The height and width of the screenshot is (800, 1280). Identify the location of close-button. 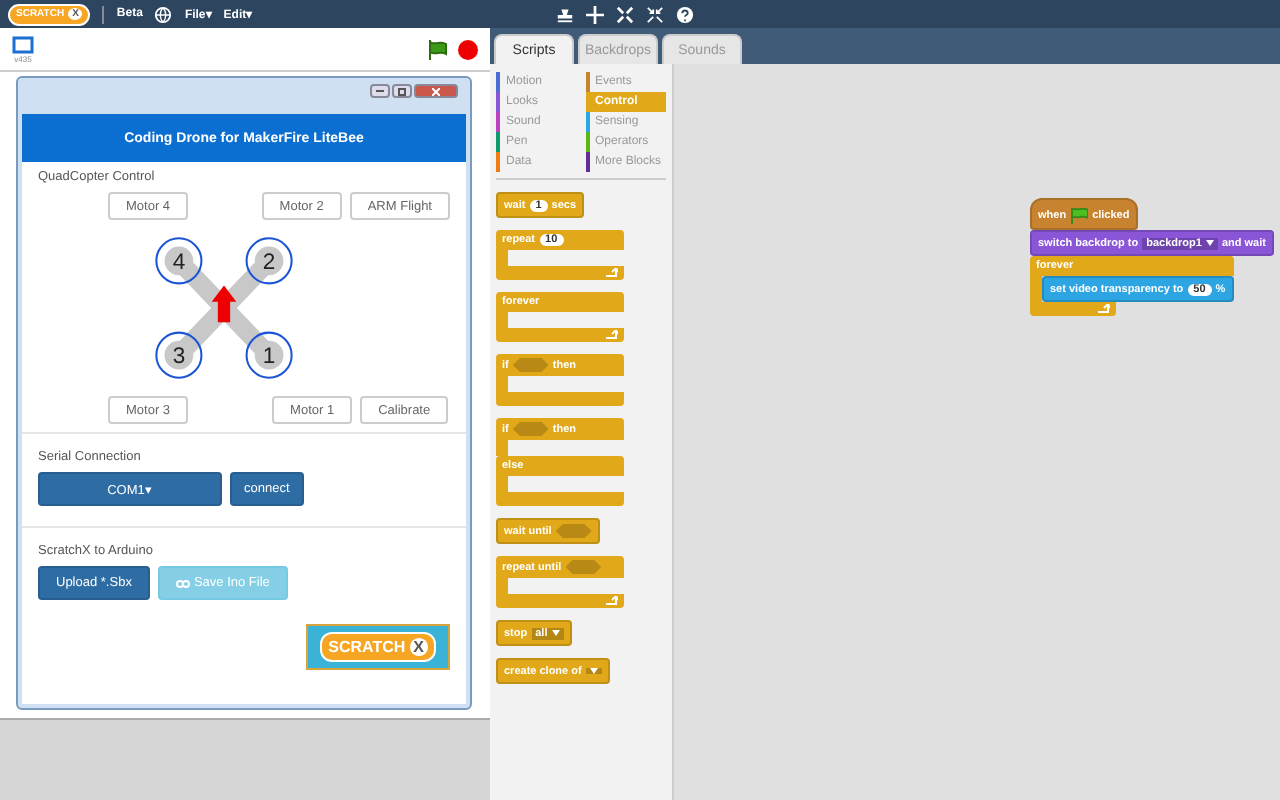
(436, 91).